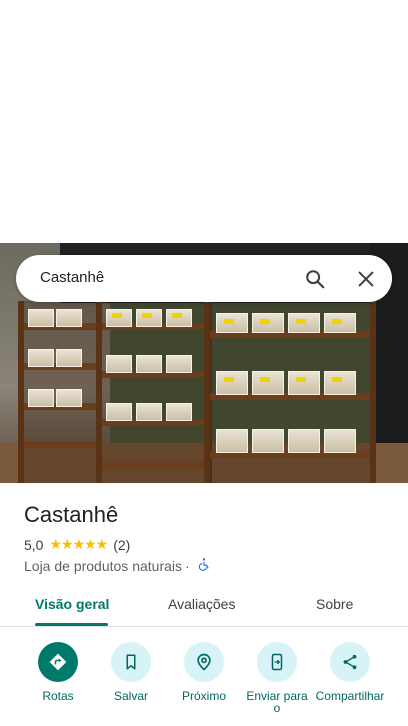 Image resolution: width=408 pixels, height=726 pixels. What do you see at coordinates (315, 279) in the screenshot?
I see `search-icon` at bounding box center [315, 279].